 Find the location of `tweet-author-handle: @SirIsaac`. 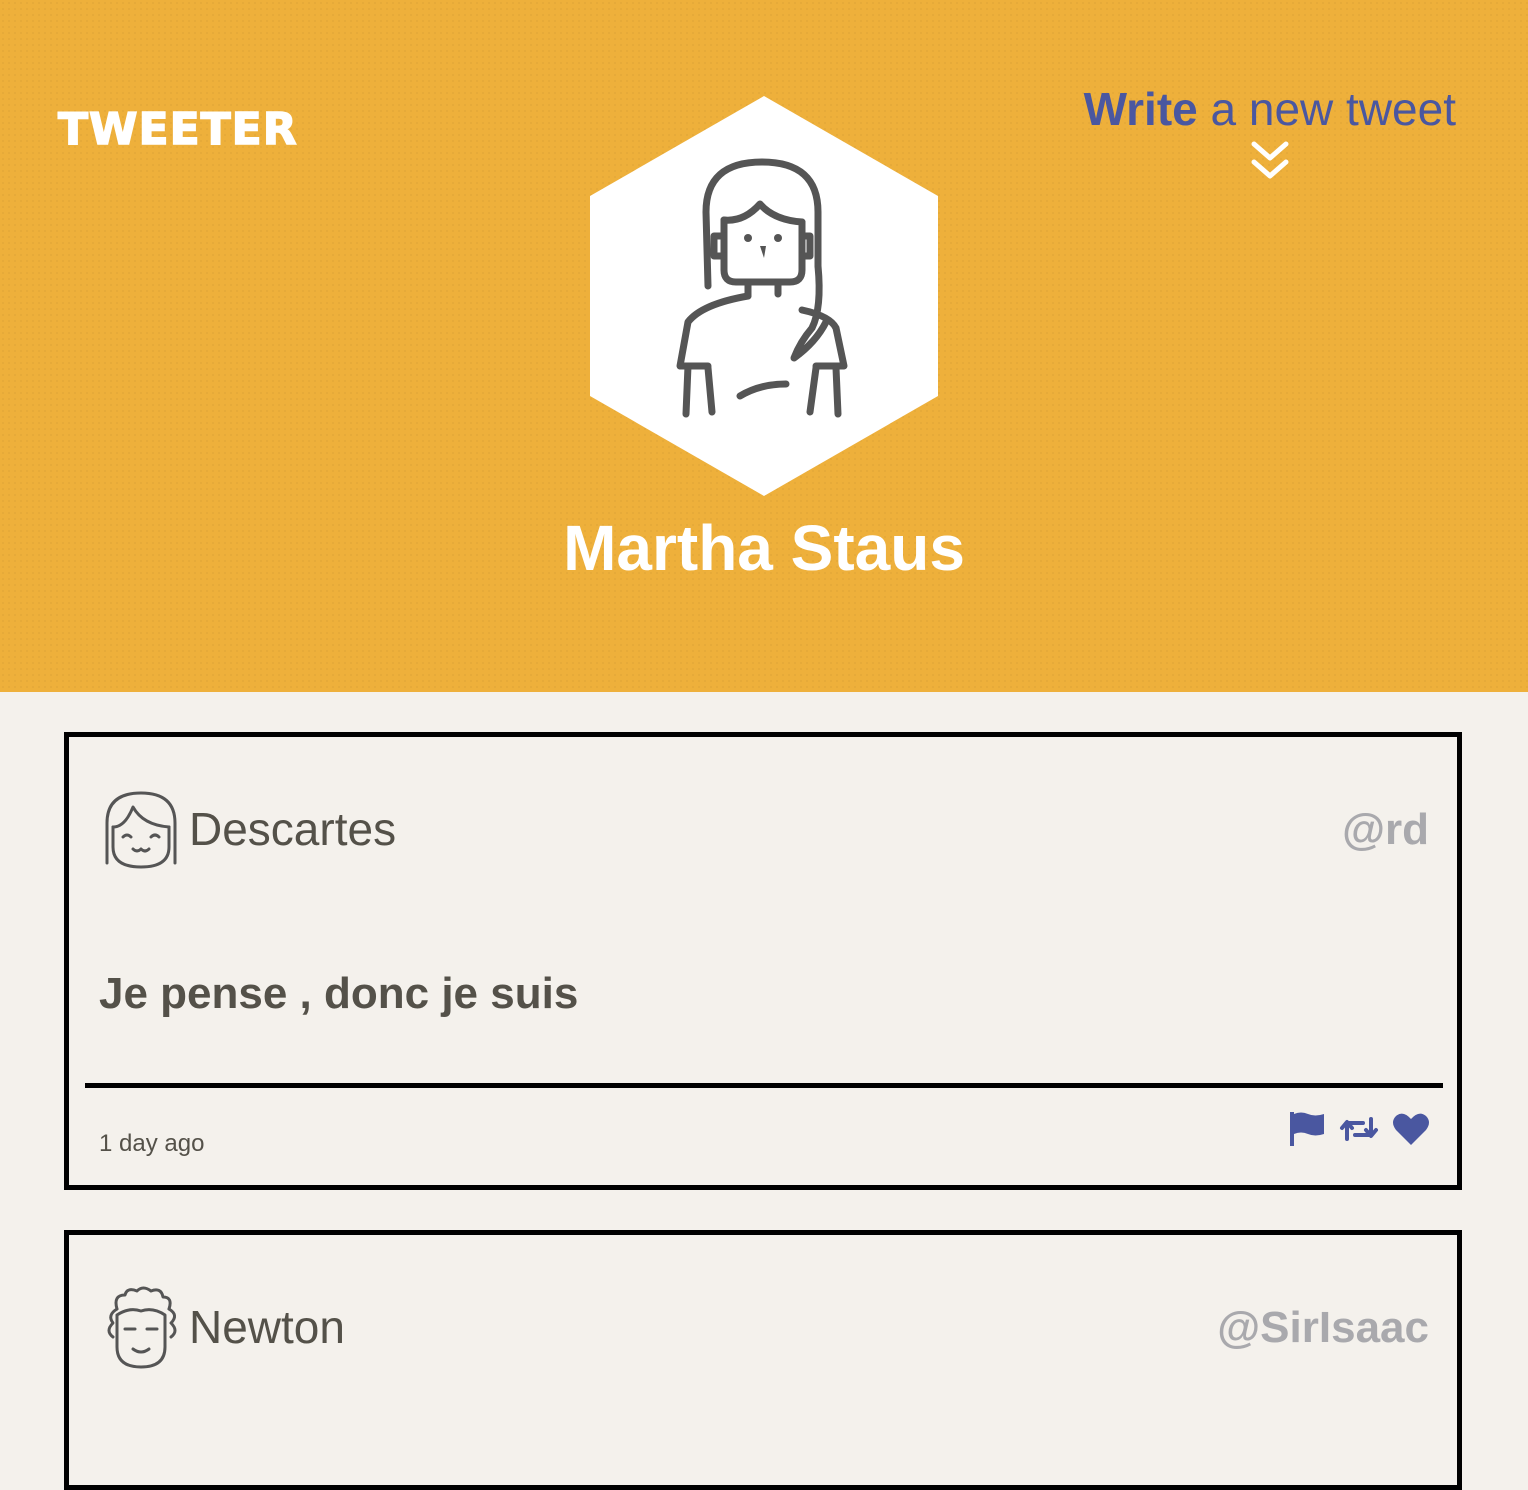

tweet-author-handle: @SirIsaac is located at coordinates (1323, 1328).